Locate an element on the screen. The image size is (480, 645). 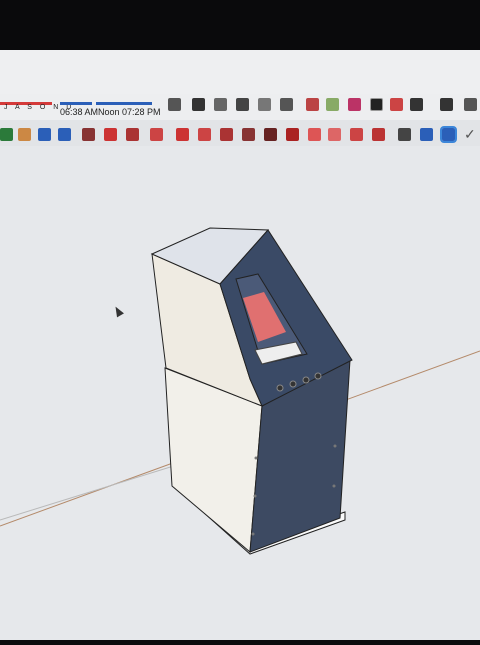
zoom-icon is located at coordinates (156, 134).